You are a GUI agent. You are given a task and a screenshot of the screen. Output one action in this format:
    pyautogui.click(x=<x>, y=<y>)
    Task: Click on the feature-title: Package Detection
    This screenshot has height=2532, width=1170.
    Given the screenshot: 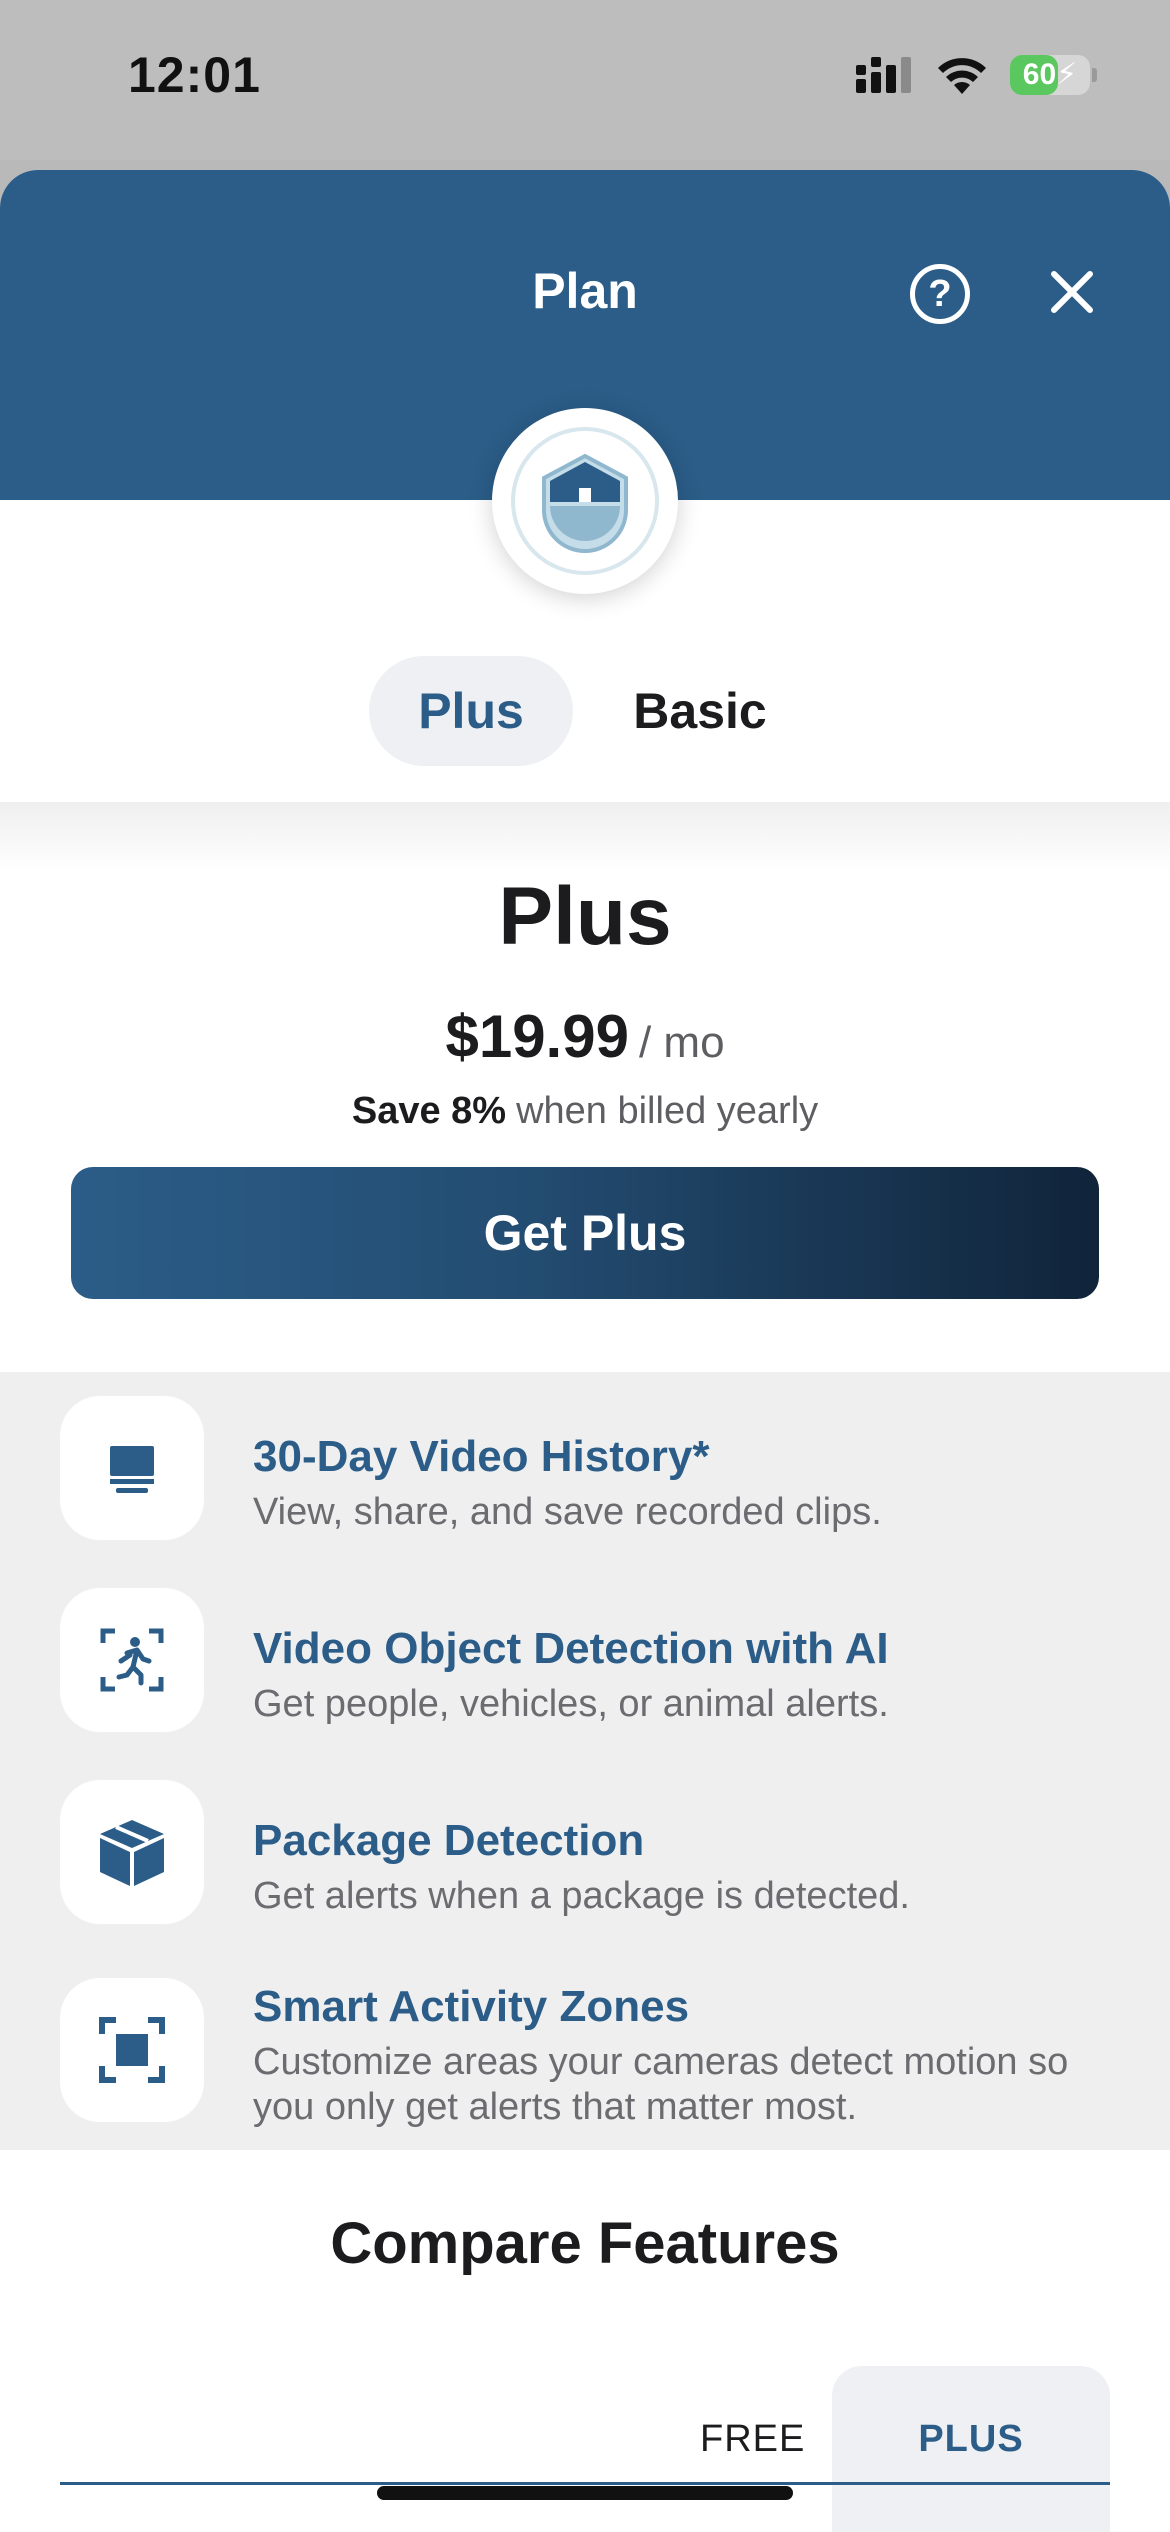 What is the action you would take?
    pyautogui.click(x=449, y=1840)
    